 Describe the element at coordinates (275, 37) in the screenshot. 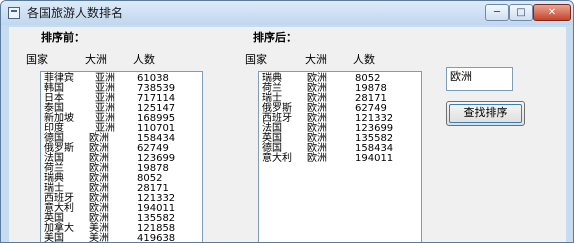

I see `after-heading: 排序后：` at that location.